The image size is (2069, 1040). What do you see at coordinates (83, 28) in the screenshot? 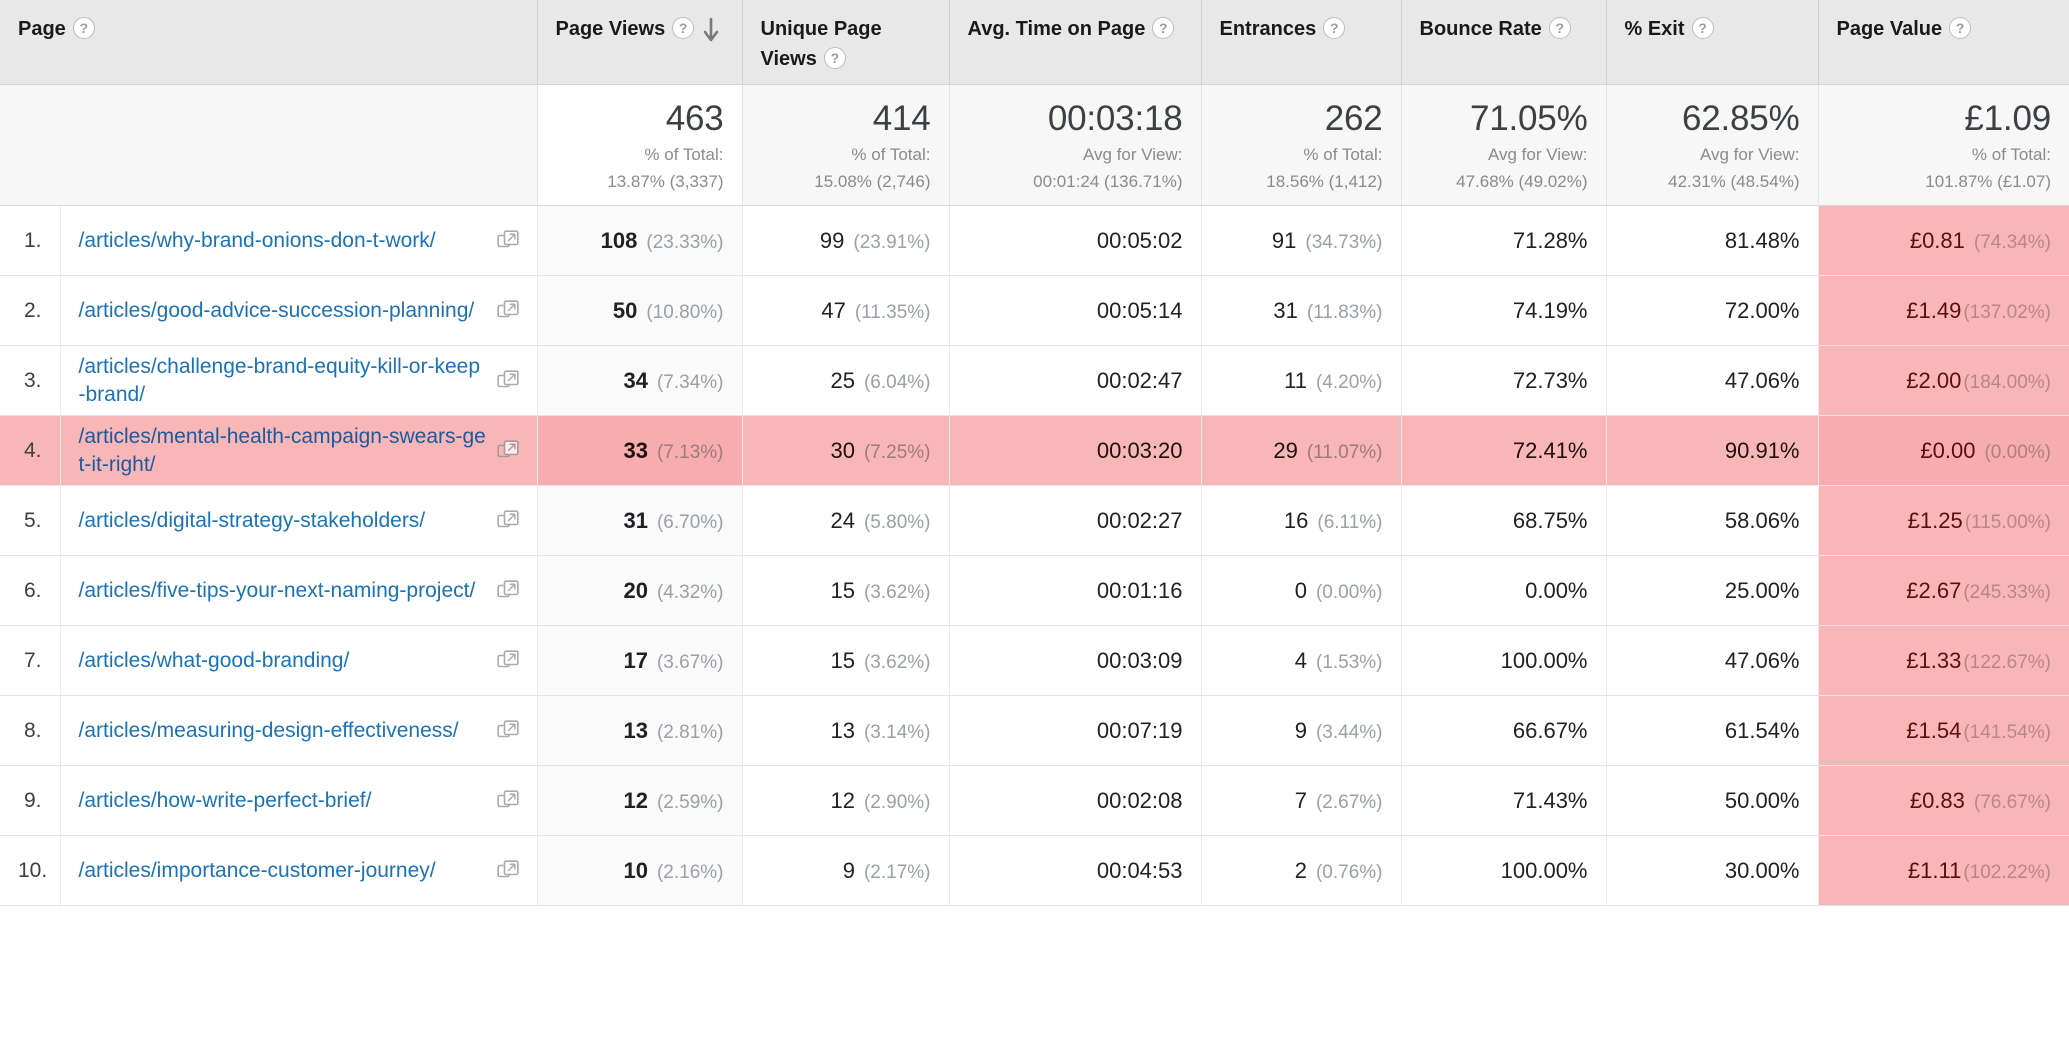
I see `help-icon-page: ?` at bounding box center [83, 28].